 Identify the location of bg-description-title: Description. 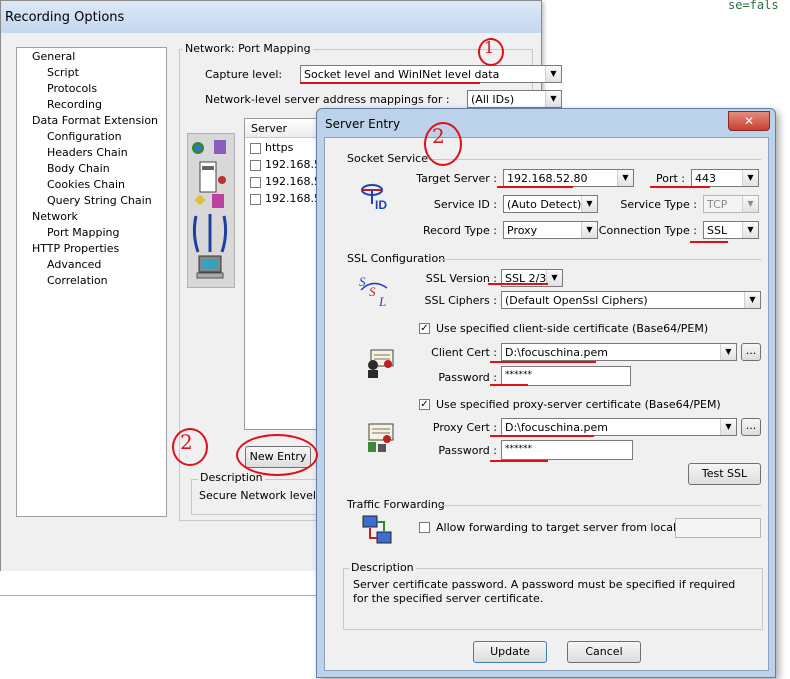
(231, 477).